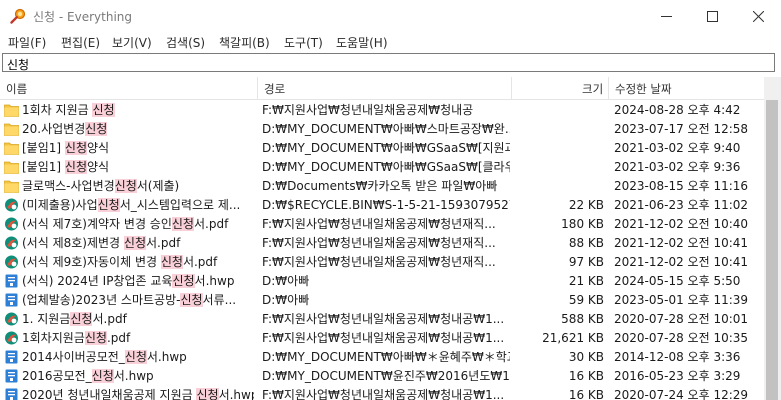  Describe the element at coordinates (388, 62) in the screenshot. I see `search-input: 신청` at that location.